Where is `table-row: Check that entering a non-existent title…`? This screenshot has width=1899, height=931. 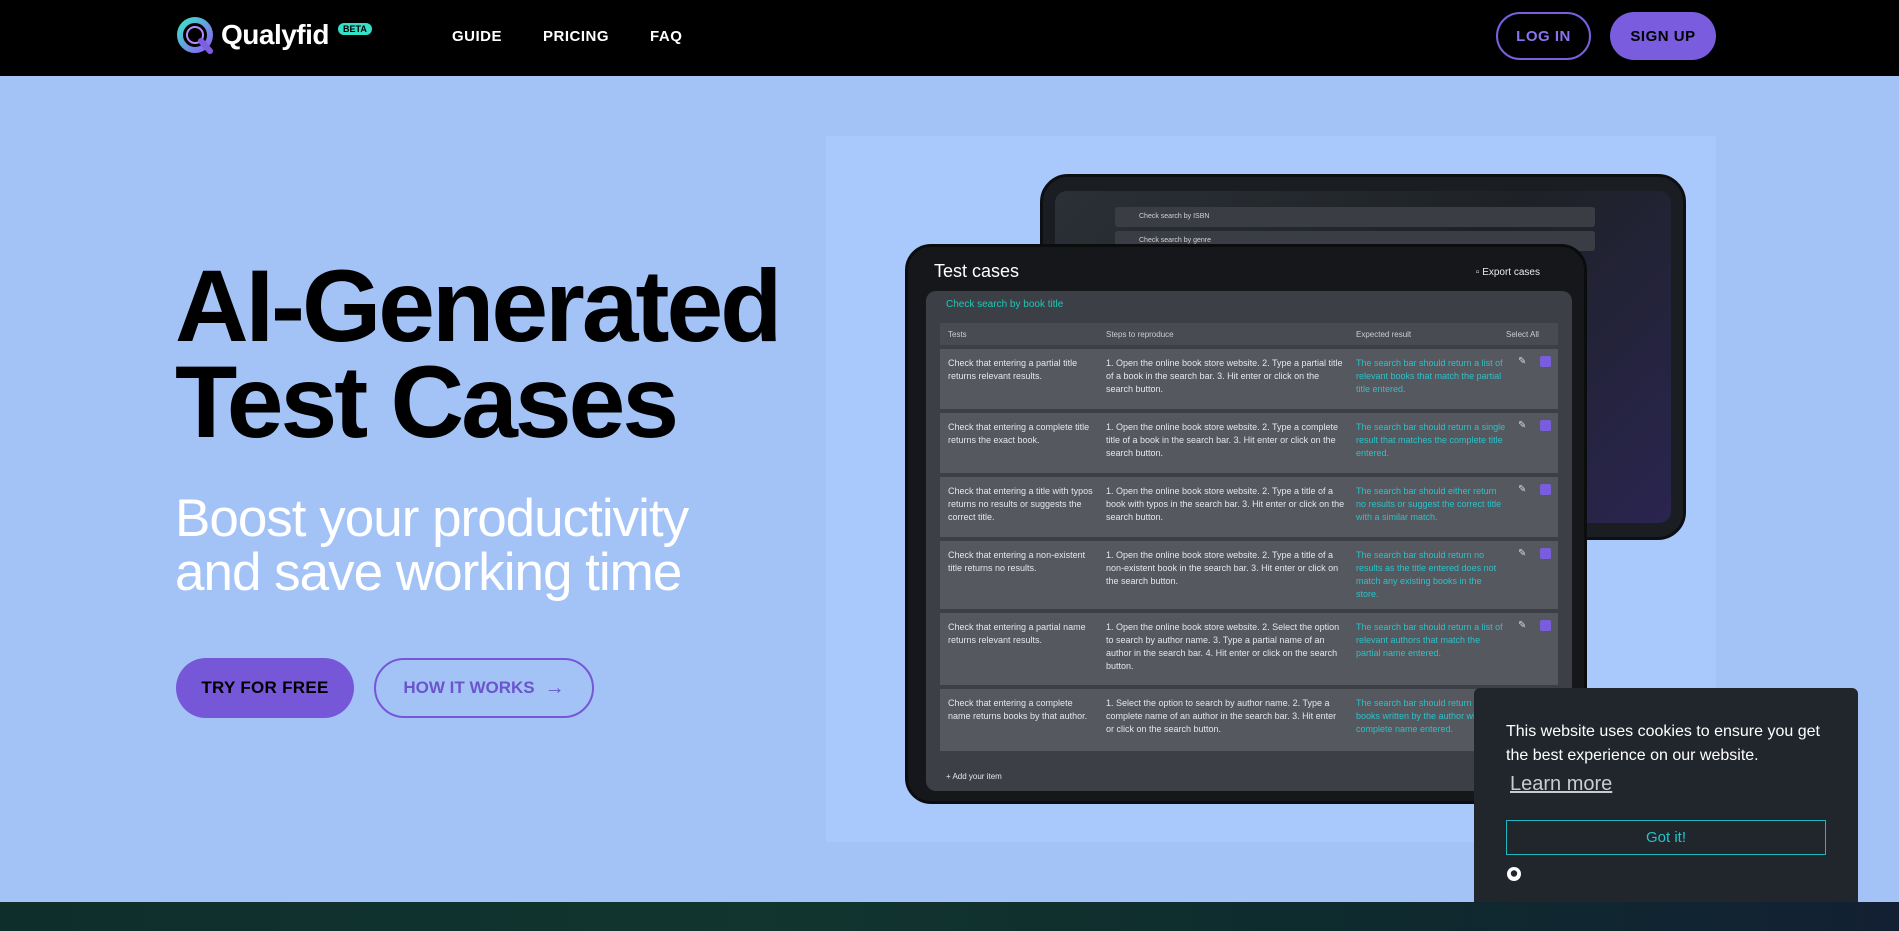 table-row: Check that entering a non-existent title… is located at coordinates (1249, 575).